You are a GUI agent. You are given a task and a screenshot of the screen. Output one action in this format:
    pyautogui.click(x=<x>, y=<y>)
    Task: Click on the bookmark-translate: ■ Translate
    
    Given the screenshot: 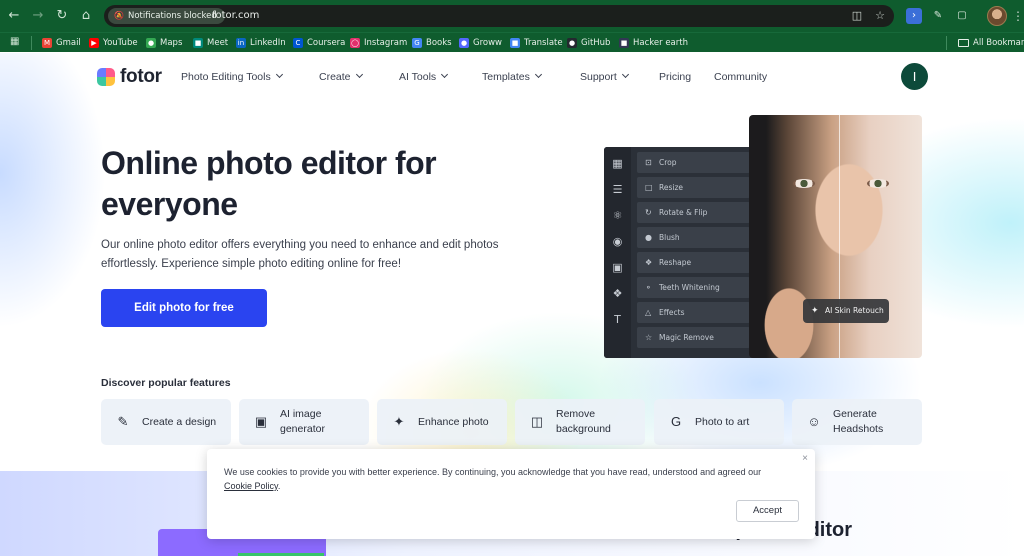 What is the action you would take?
    pyautogui.click(x=536, y=43)
    